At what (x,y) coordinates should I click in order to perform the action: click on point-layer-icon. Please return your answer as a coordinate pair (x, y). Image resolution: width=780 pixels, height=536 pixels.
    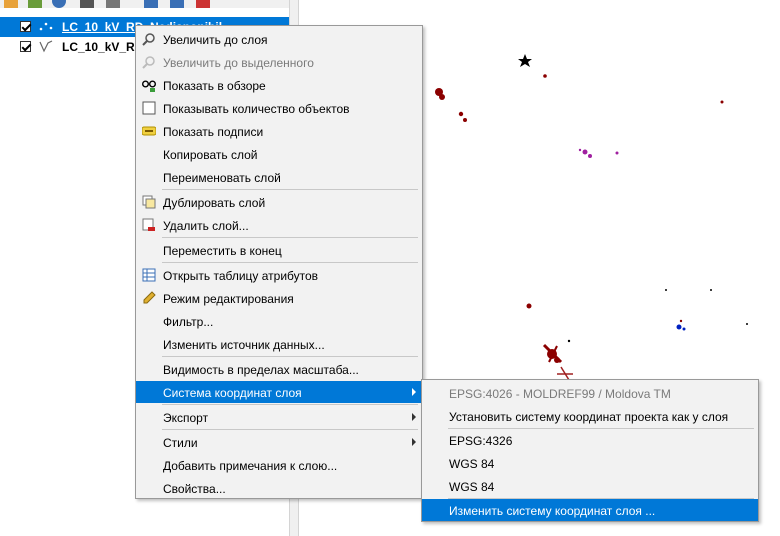
    Looking at the image, I should click on (46, 26).